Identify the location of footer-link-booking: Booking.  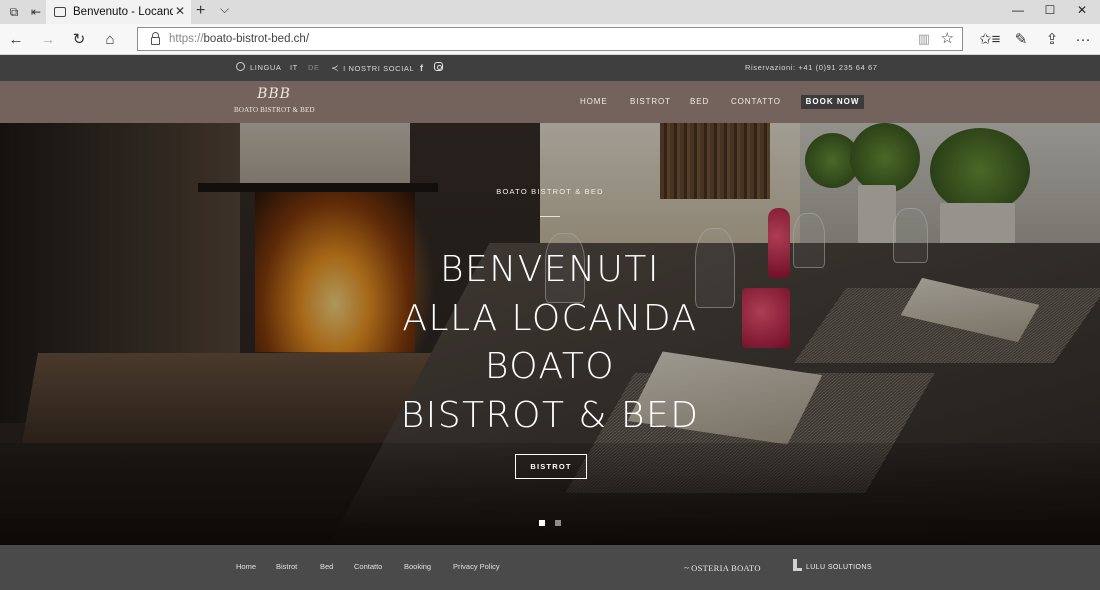
(417, 567).